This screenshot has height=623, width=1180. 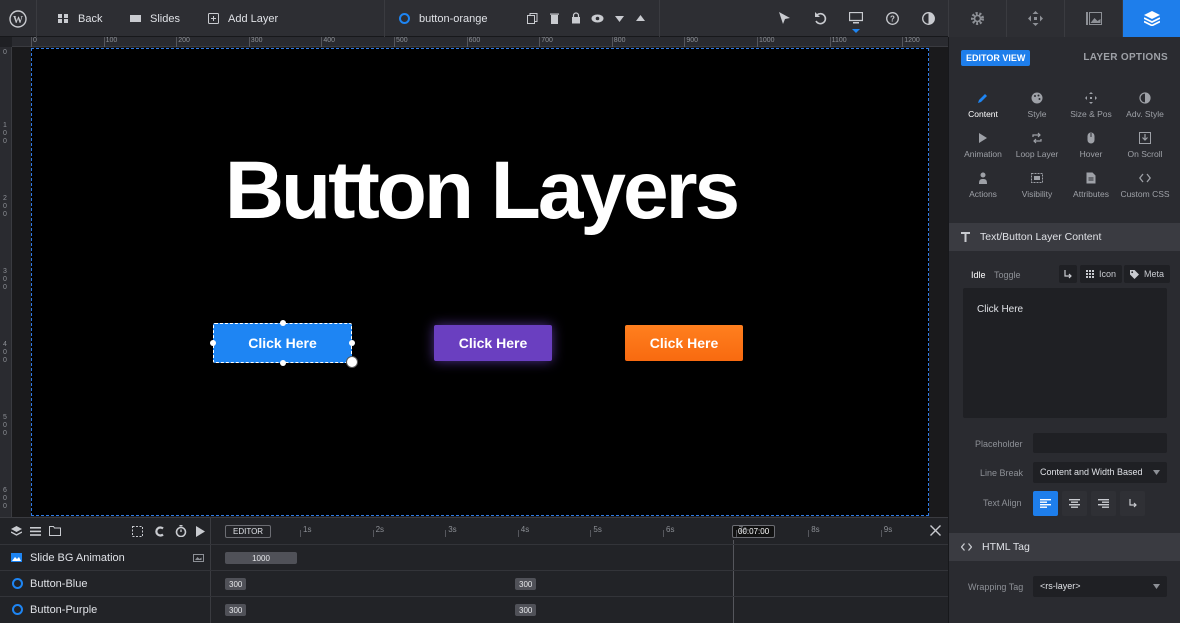 What do you see at coordinates (1145, 105) in the screenshot?
I see `option-adv-style: Adv. Style` at bounding box center [1145, 105].